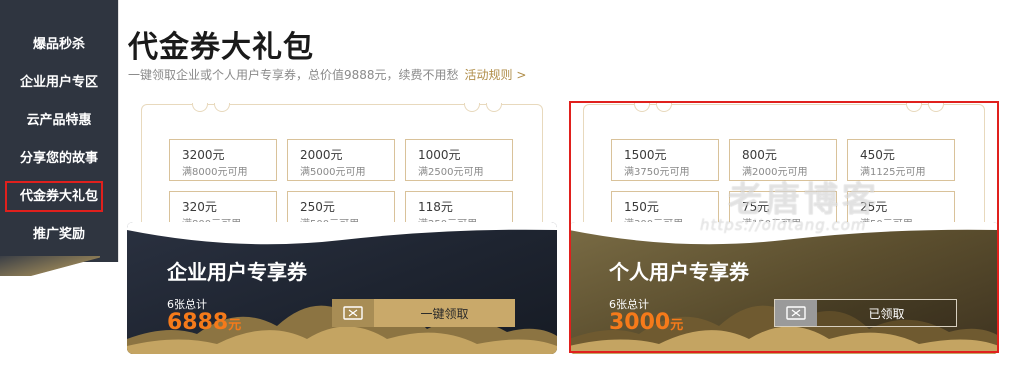 The width and height of the screenshot is (1024, 370). Describe the element at coordinates (641, 207) in the screenshot. I see `coupon-amount: 150元` at that location.